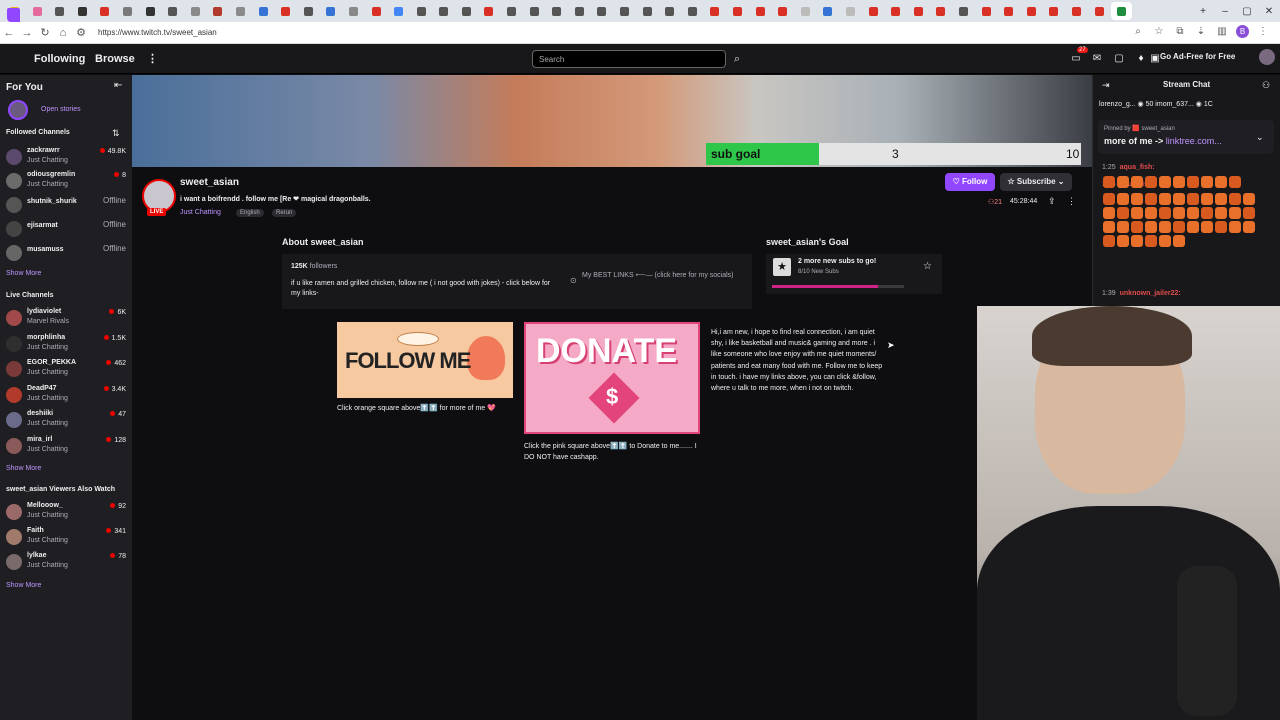  I want to click on sidebar-channel-item: lylkae Just Chatting 78, so click(66, 562).